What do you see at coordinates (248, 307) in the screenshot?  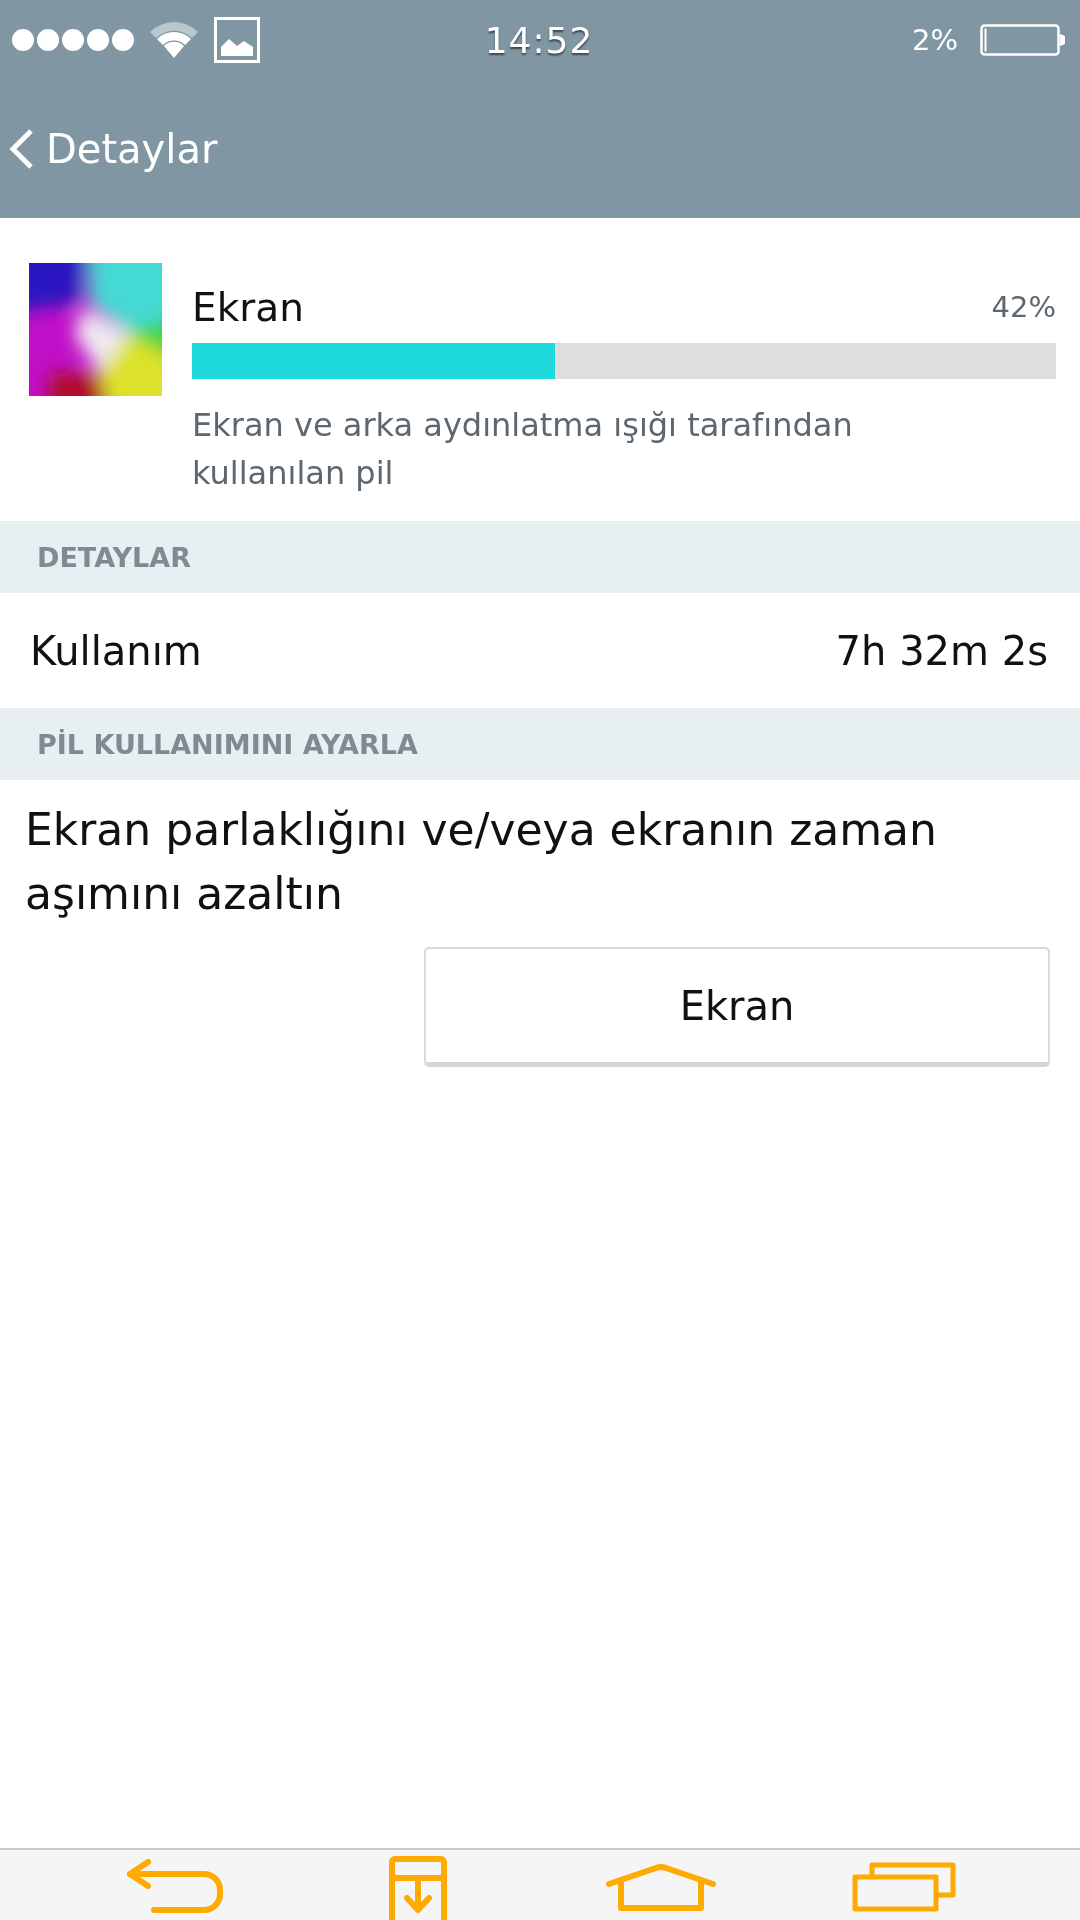 I see `app-name: Ekran` at bounding box center [248, 307].